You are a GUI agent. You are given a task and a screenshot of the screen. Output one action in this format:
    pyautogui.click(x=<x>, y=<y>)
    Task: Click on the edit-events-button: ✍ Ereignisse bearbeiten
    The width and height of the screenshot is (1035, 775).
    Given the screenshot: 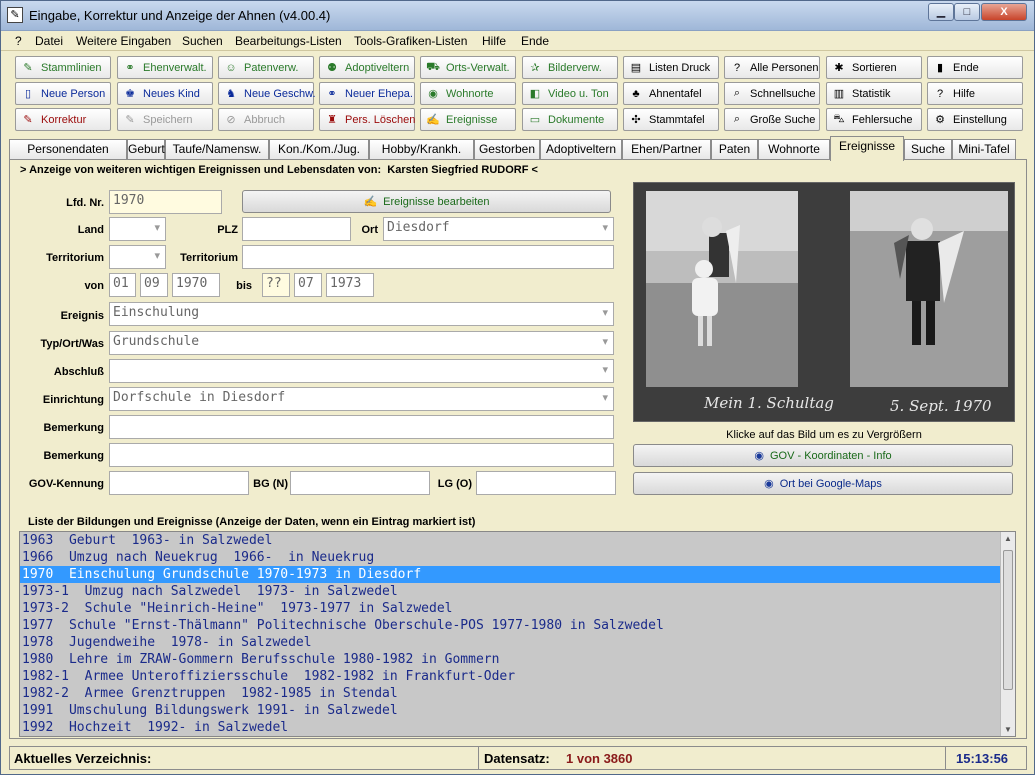 What is the action you would take?
    pyautogui.click(x=426, y=201)
    